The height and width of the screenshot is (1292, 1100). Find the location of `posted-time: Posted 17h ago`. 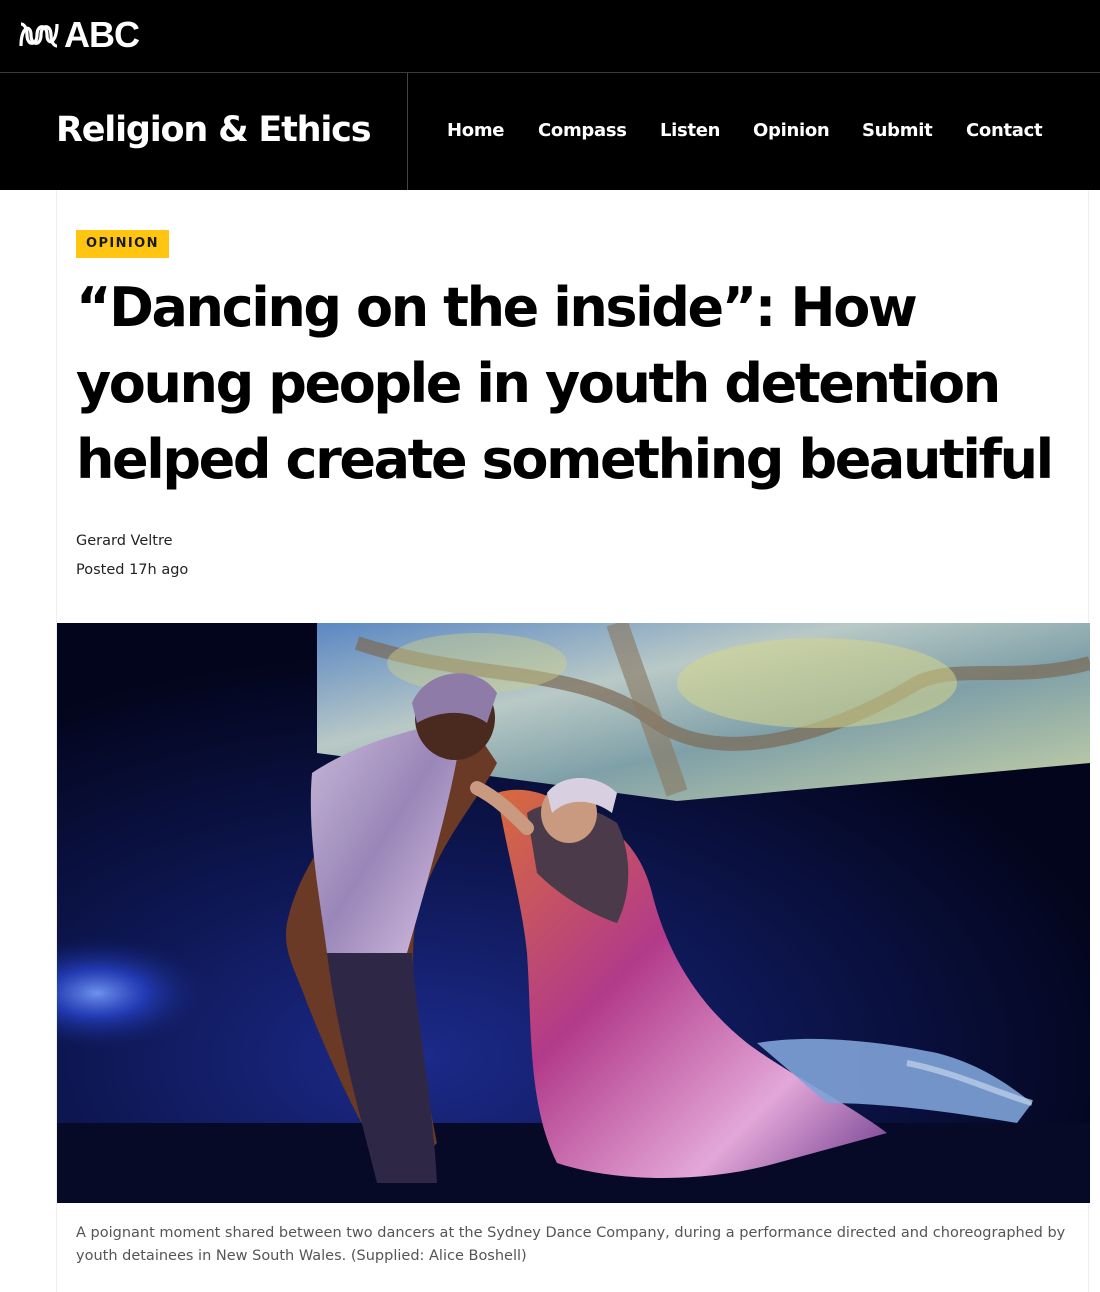

posted-time: Posted 17h ago is located at coordinates (132, 570).